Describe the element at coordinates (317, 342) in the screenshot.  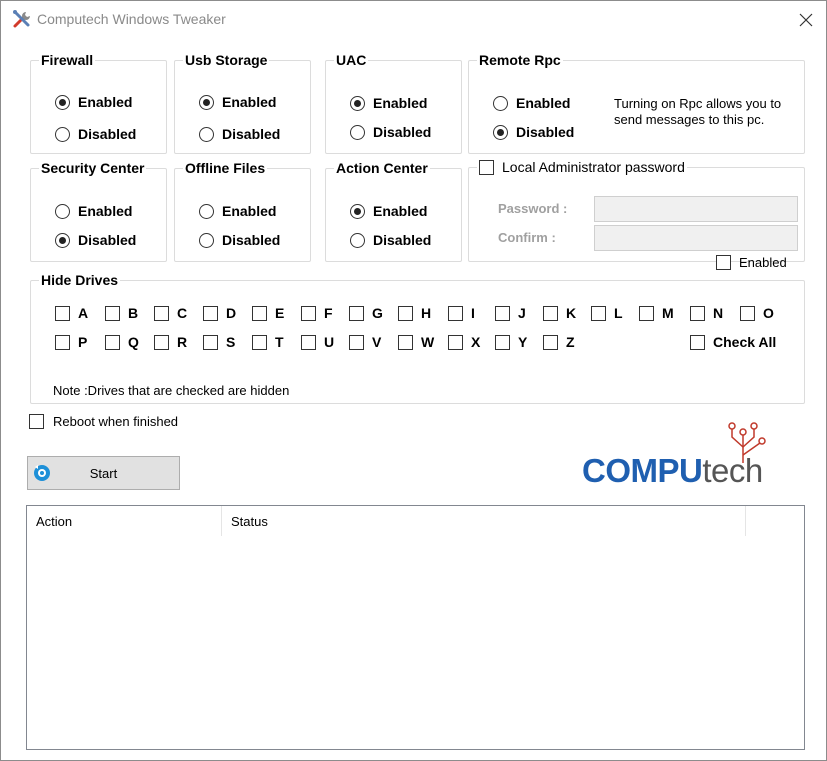
I see `drive-checkbox: U` at that location.